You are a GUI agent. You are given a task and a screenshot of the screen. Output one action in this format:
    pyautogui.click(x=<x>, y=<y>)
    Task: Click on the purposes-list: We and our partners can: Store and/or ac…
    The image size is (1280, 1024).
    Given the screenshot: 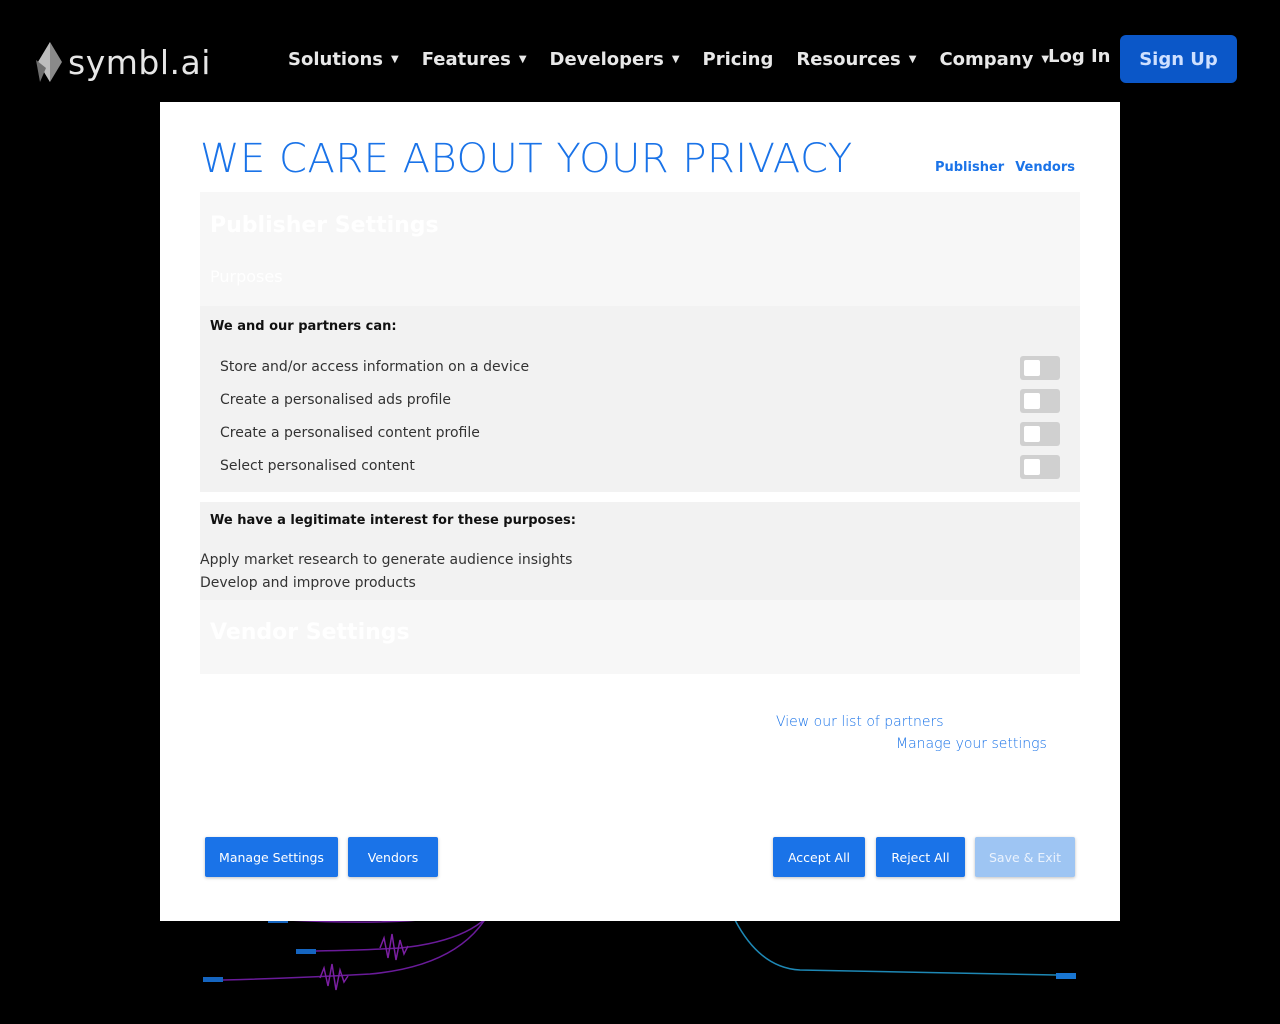 What is the action you would take?
    pyautogui.click(x=640, y=399)
    